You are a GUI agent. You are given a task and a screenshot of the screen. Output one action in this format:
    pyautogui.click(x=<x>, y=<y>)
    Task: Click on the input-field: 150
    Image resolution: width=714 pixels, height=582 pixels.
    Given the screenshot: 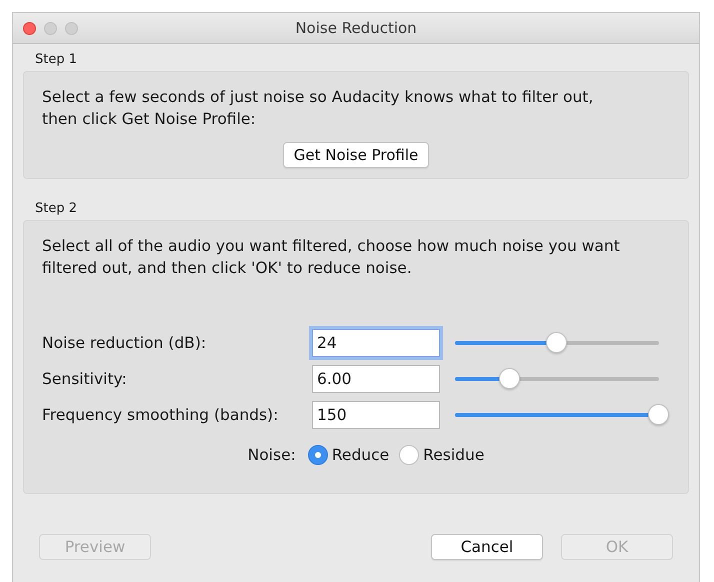 What is the action you would take?
    pyautogui.click(x=376, y=415)
    